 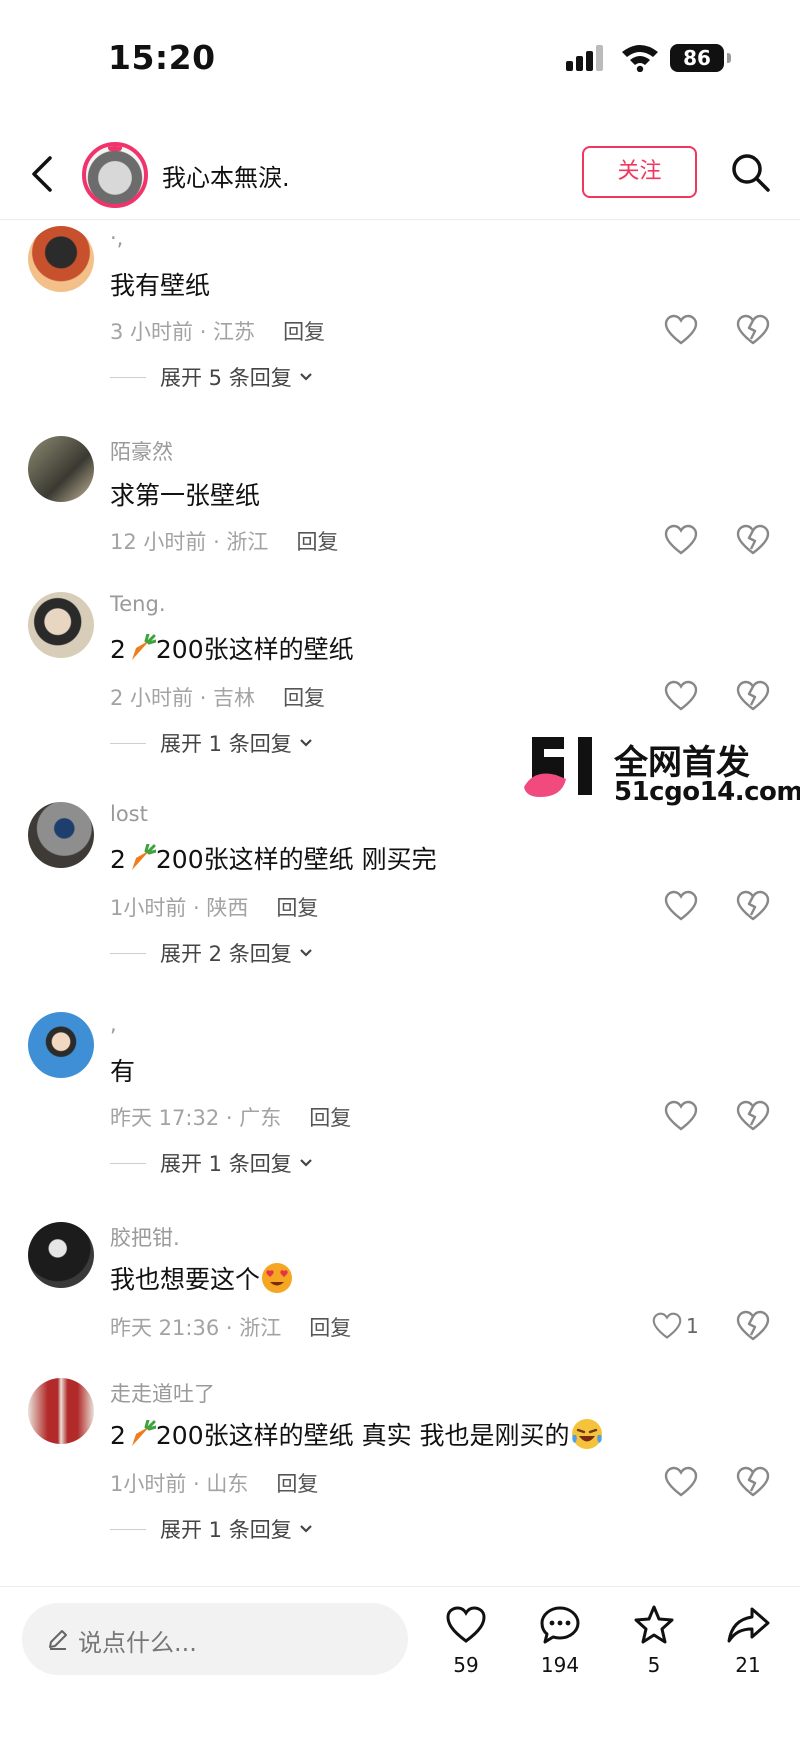 I want to click on comment-username: 陌豪然, so click(x=141, y=451).